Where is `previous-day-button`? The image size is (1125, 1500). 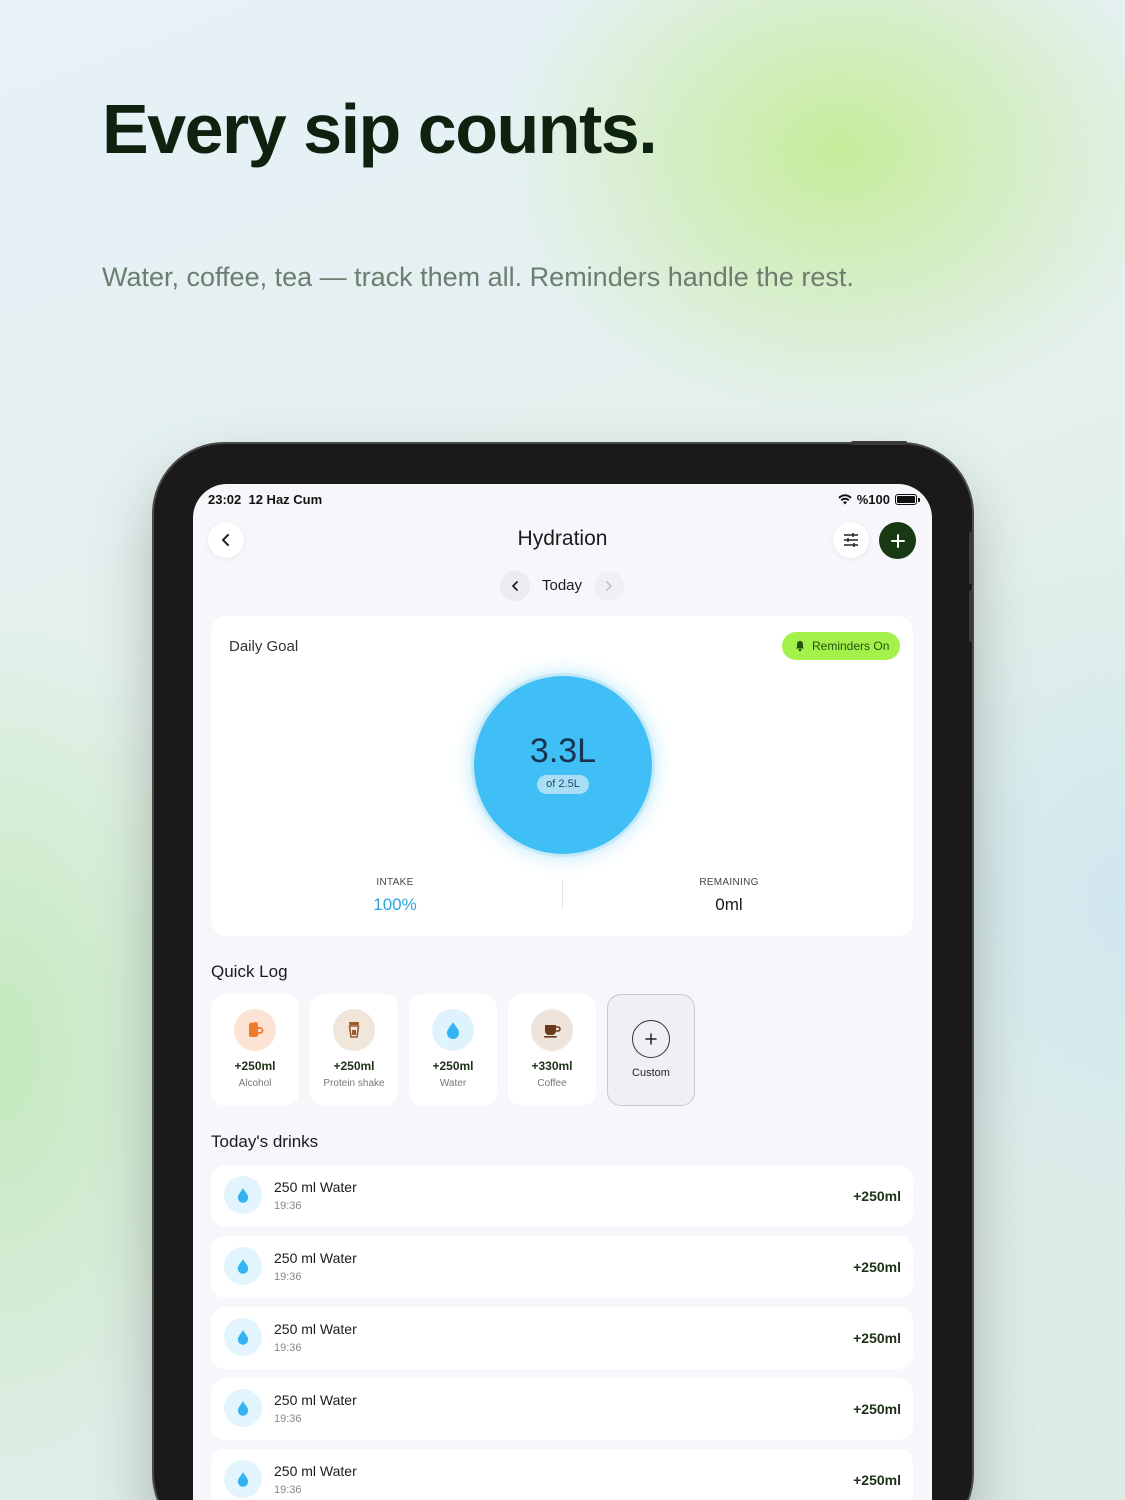
previous-day-button is located at coordinates (515, 586).